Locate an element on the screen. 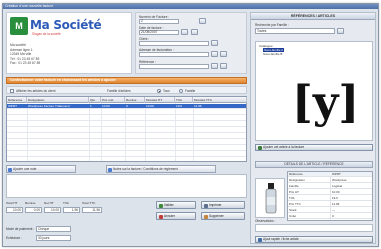 This screenshot has width=381, height=249. radio-family is located at coordinates (181, 91).